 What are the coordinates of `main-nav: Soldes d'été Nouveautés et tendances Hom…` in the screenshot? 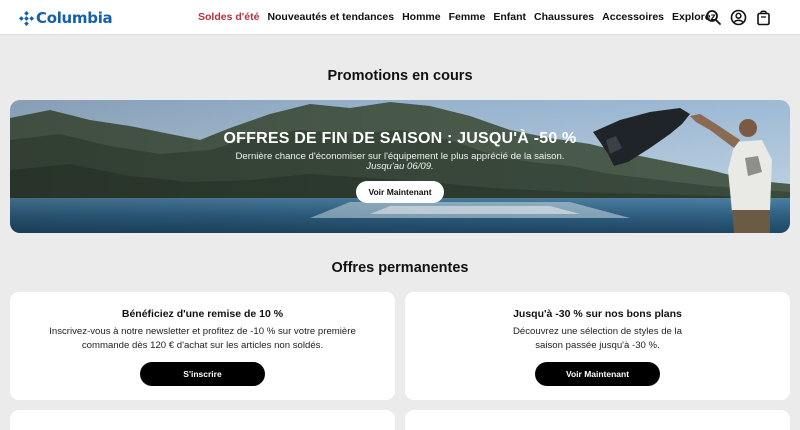 It's located at (457, 17).